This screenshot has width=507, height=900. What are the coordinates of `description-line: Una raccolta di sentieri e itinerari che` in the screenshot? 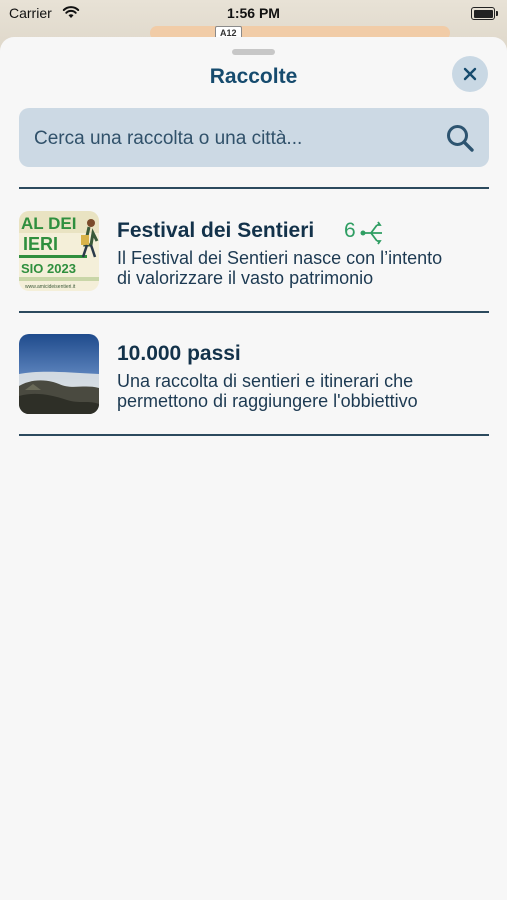 It's located at (265, 381).